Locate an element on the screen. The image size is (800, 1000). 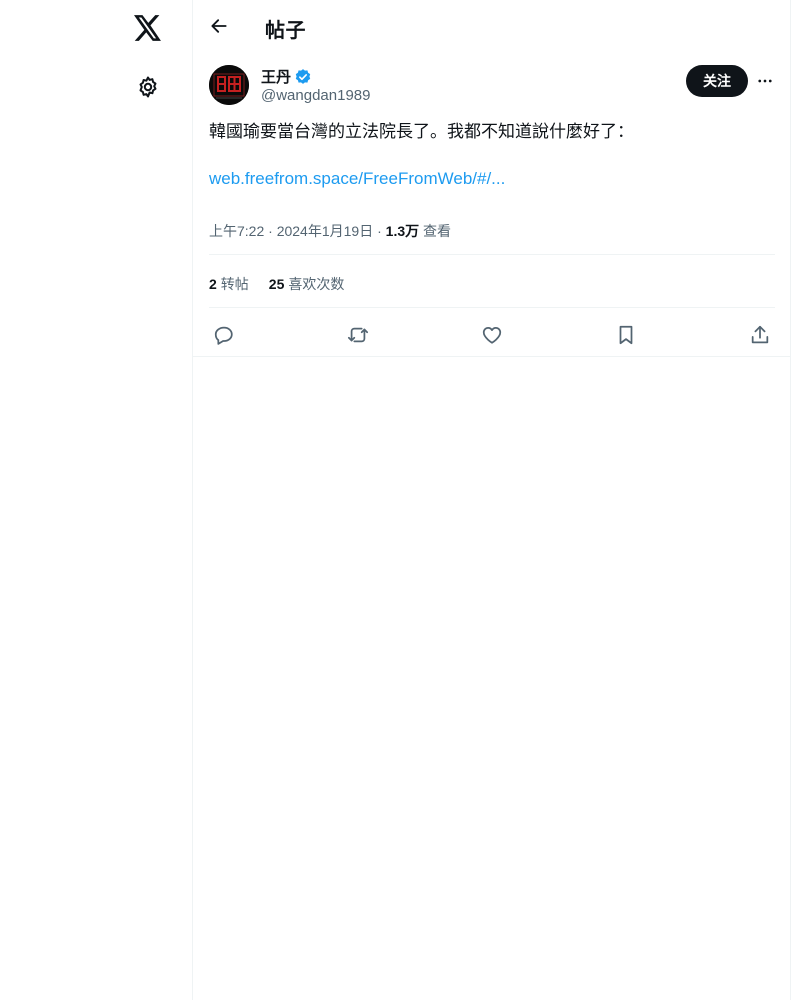
x-logo-button is located at coordinates (148, 28).